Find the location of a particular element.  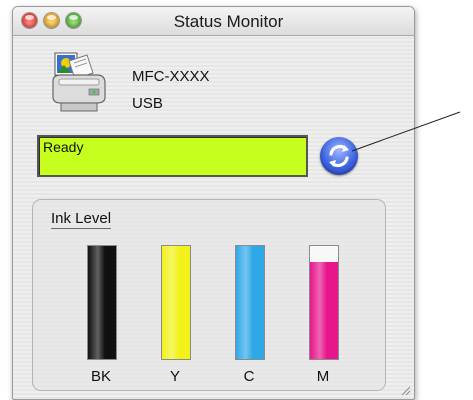

ink-fill-m is located at coordinates (324, 310).